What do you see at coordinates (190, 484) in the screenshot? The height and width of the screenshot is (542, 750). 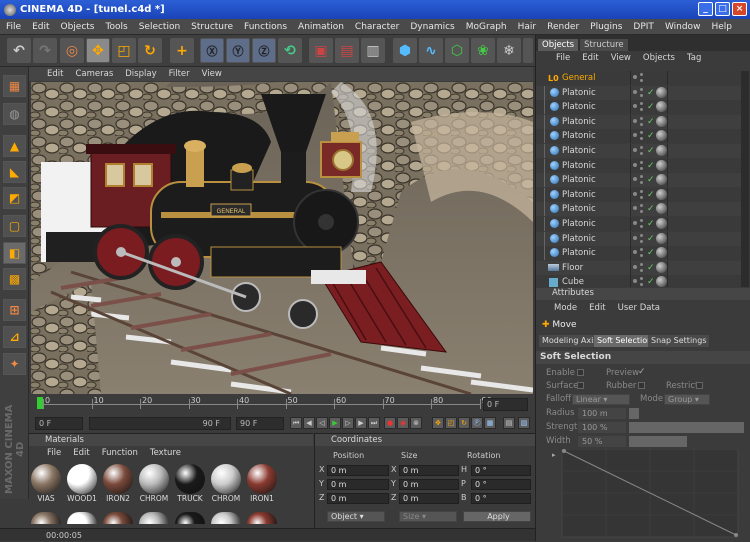 I see `material-swatch: TRUCK` at bounding box center [190, 484].